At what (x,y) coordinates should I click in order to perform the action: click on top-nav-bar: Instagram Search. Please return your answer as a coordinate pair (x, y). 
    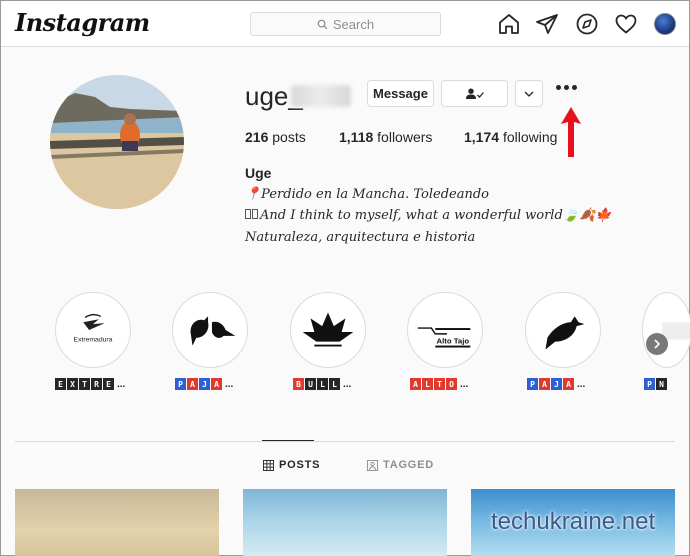
    Looking at the image, I should click on (345, 24).